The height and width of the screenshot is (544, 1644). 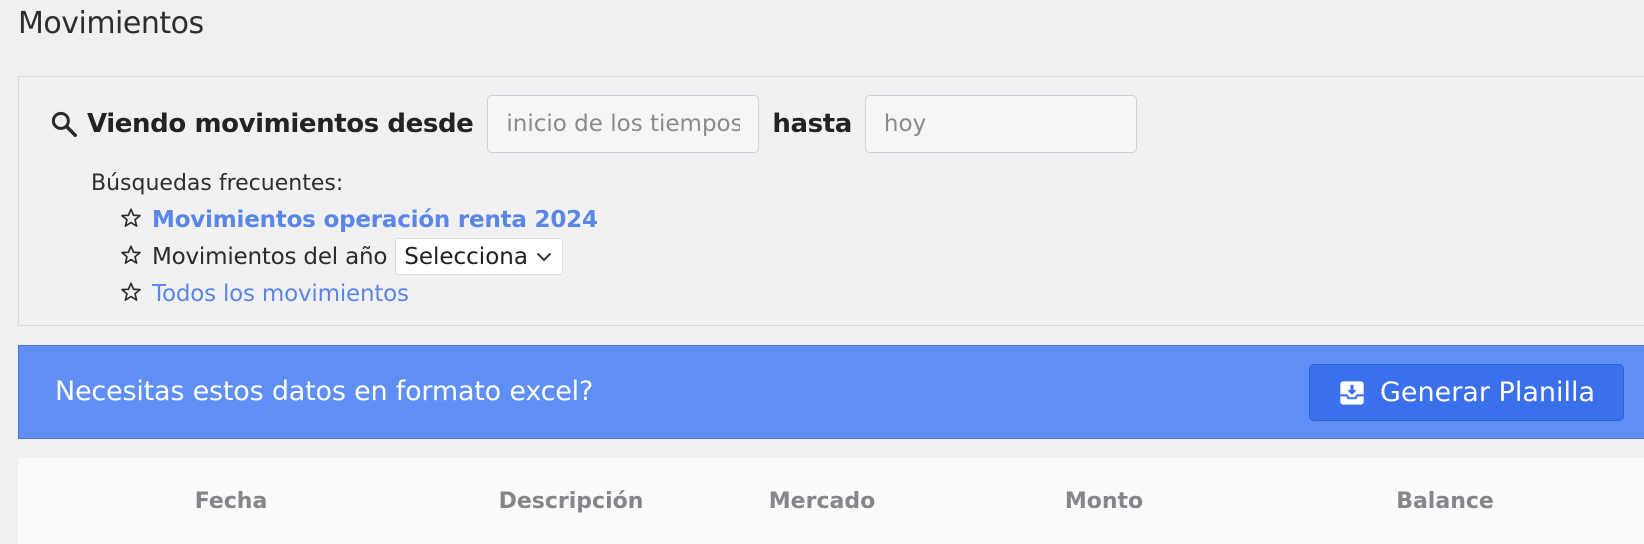 What do you see at coordinates (324, 391) in the screenshot?
I see `excel-banner-text: Necesitas estos datos en formato excel?` at bounding box center [324, 391].